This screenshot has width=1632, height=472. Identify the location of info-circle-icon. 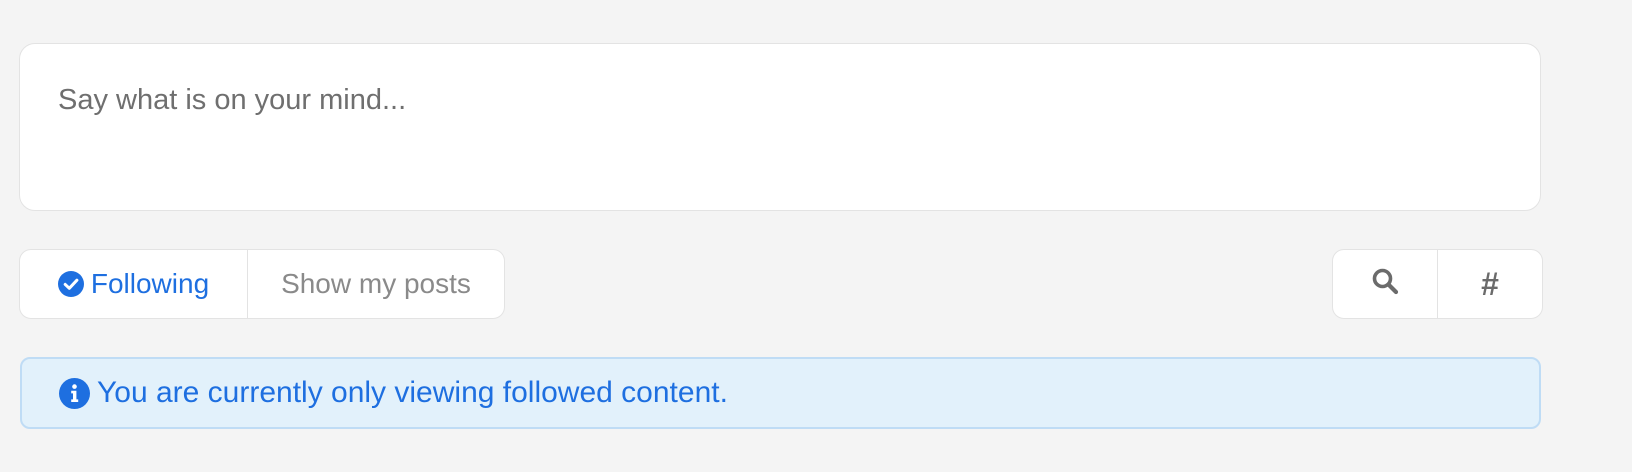
(74, 393).